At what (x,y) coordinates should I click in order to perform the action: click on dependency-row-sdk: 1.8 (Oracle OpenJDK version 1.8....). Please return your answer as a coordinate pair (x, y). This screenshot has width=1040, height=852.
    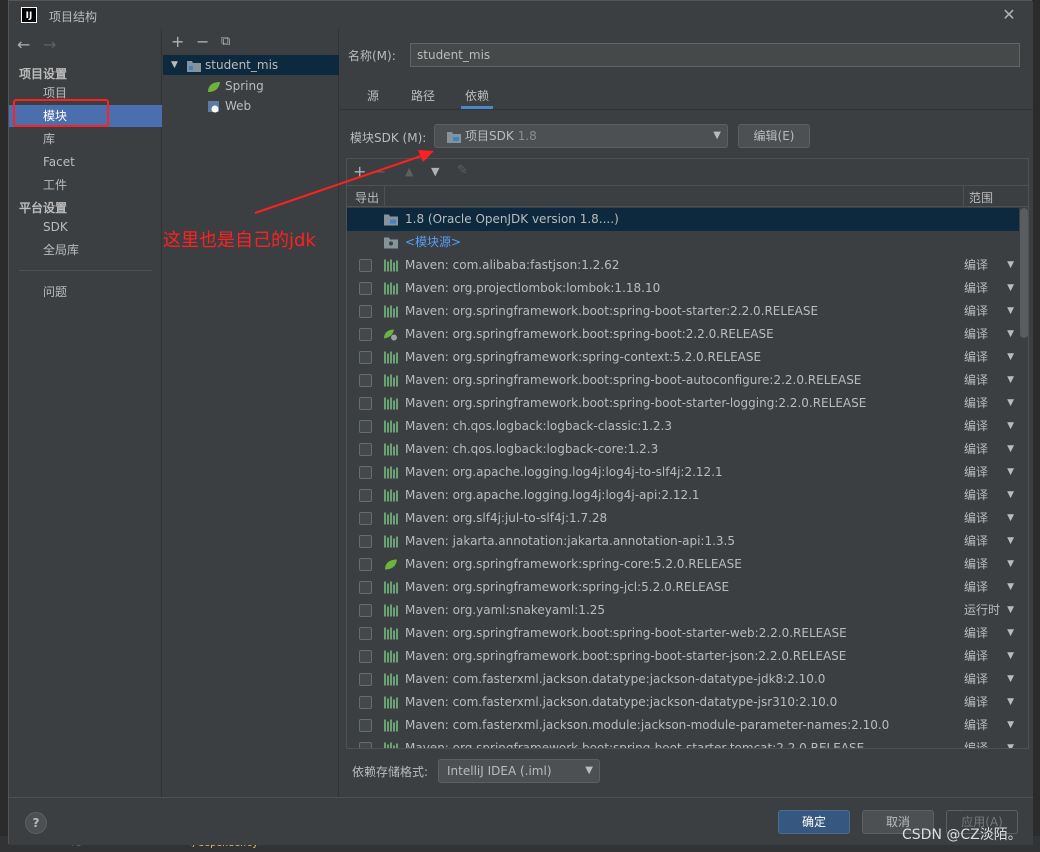
    Looking at the image, I should click on (683, 219).